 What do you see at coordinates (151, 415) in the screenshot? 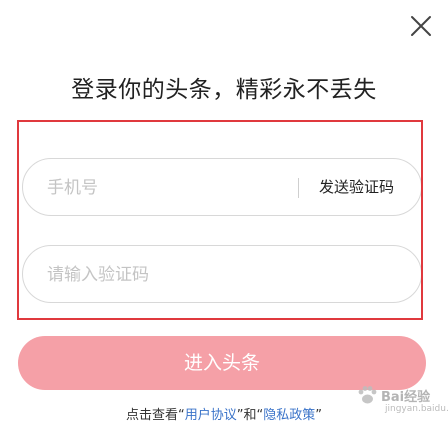
I see `agreement-prefix: 点击查看` at bounding box center [151, 415].